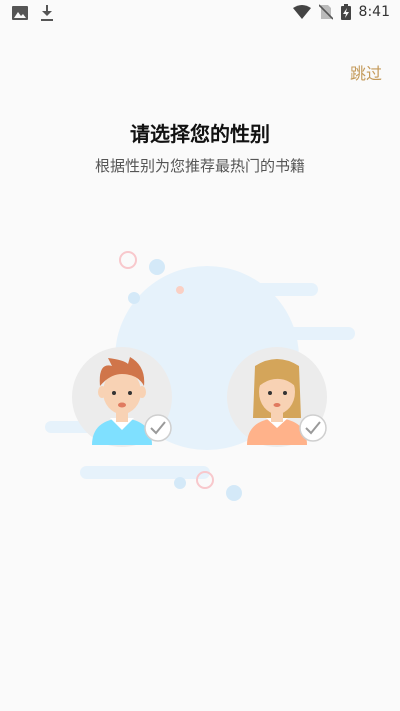 The image size is (400, 711). Describe the element at coordinates (47, 13) in the screenshot. I see `download-icon` at that location.